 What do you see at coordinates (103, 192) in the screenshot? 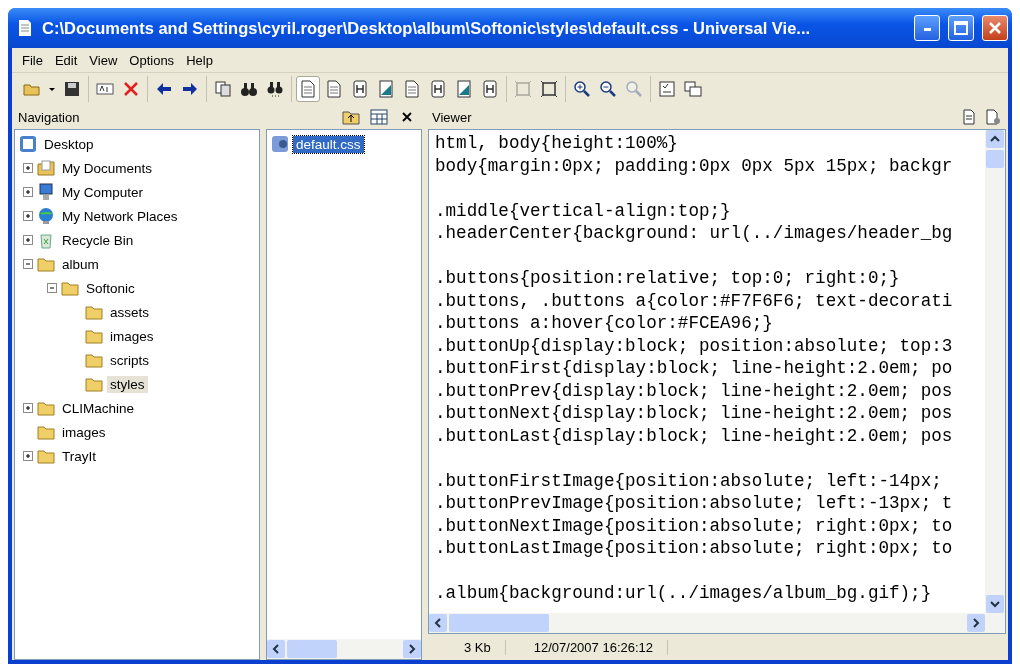
I see `tree-item: My Computer` at bounding box center [103, 192].